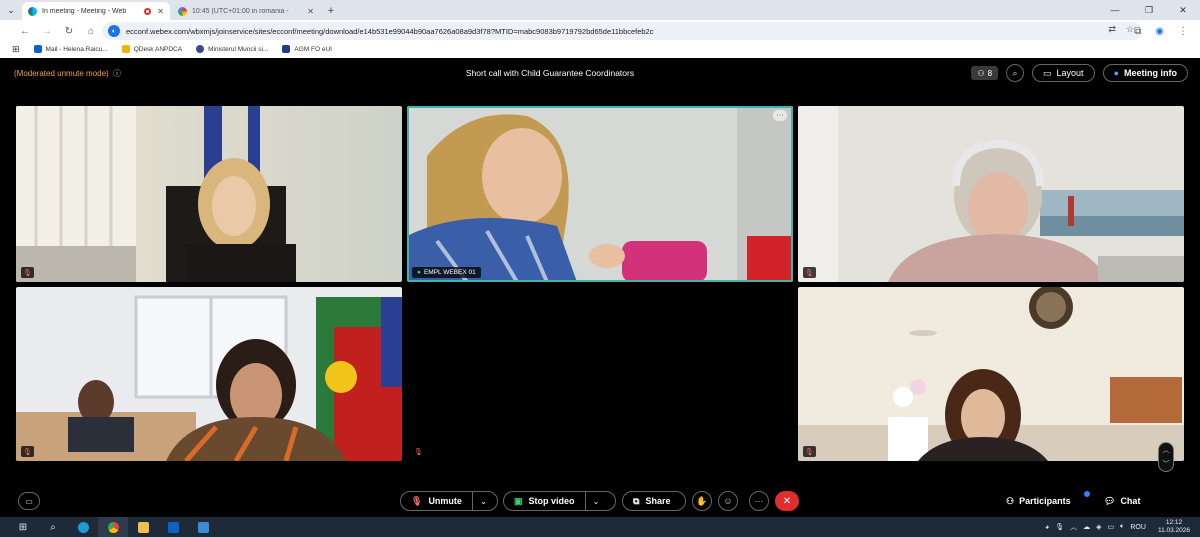 Image resolution: width=1200 pixels, height=537 pixels. What do you see at coordinates (53, 527) in the screenshot?
I see `search-icon: ⌕` at bounding box center [53, 527].